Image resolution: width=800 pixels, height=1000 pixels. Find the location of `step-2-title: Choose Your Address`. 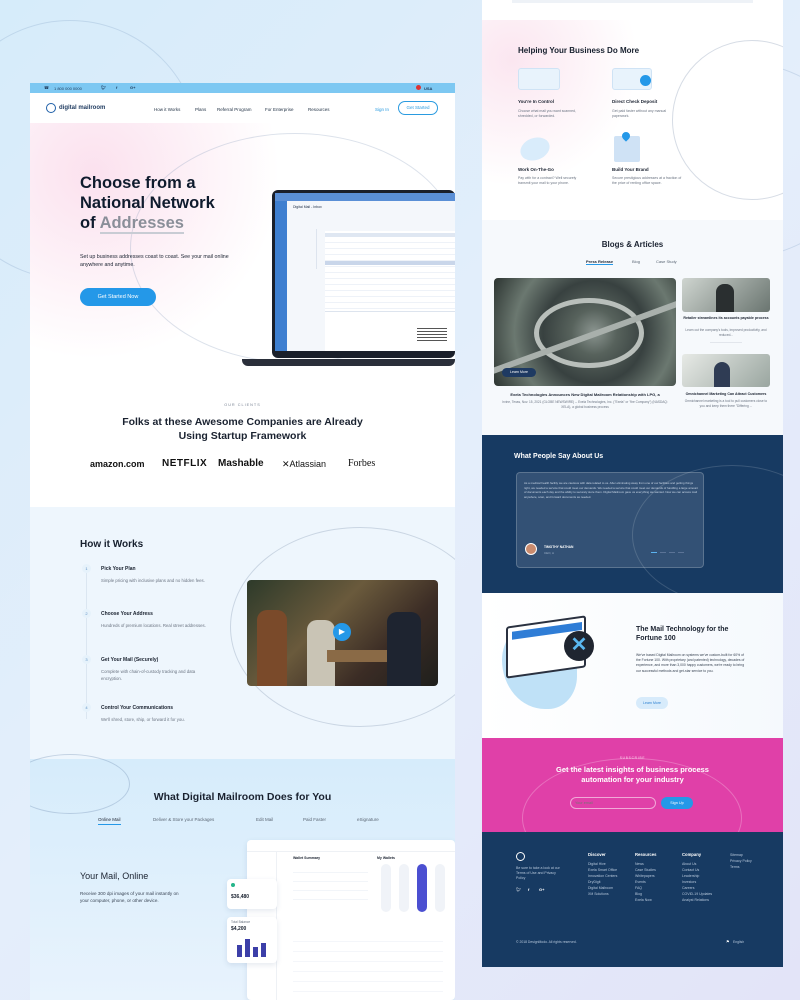

step-2-title: Choose Your Address is located at coordinates (127, 614).